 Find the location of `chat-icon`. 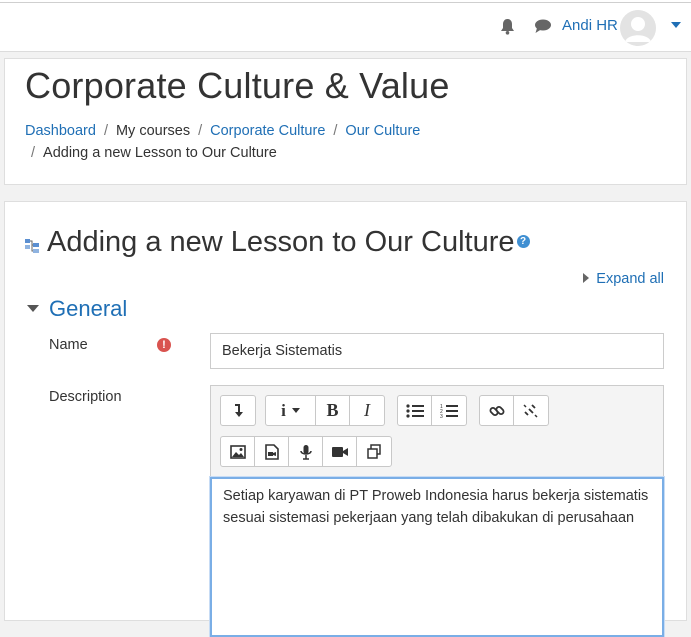

chat-icon is located at coordinates (543, 28).